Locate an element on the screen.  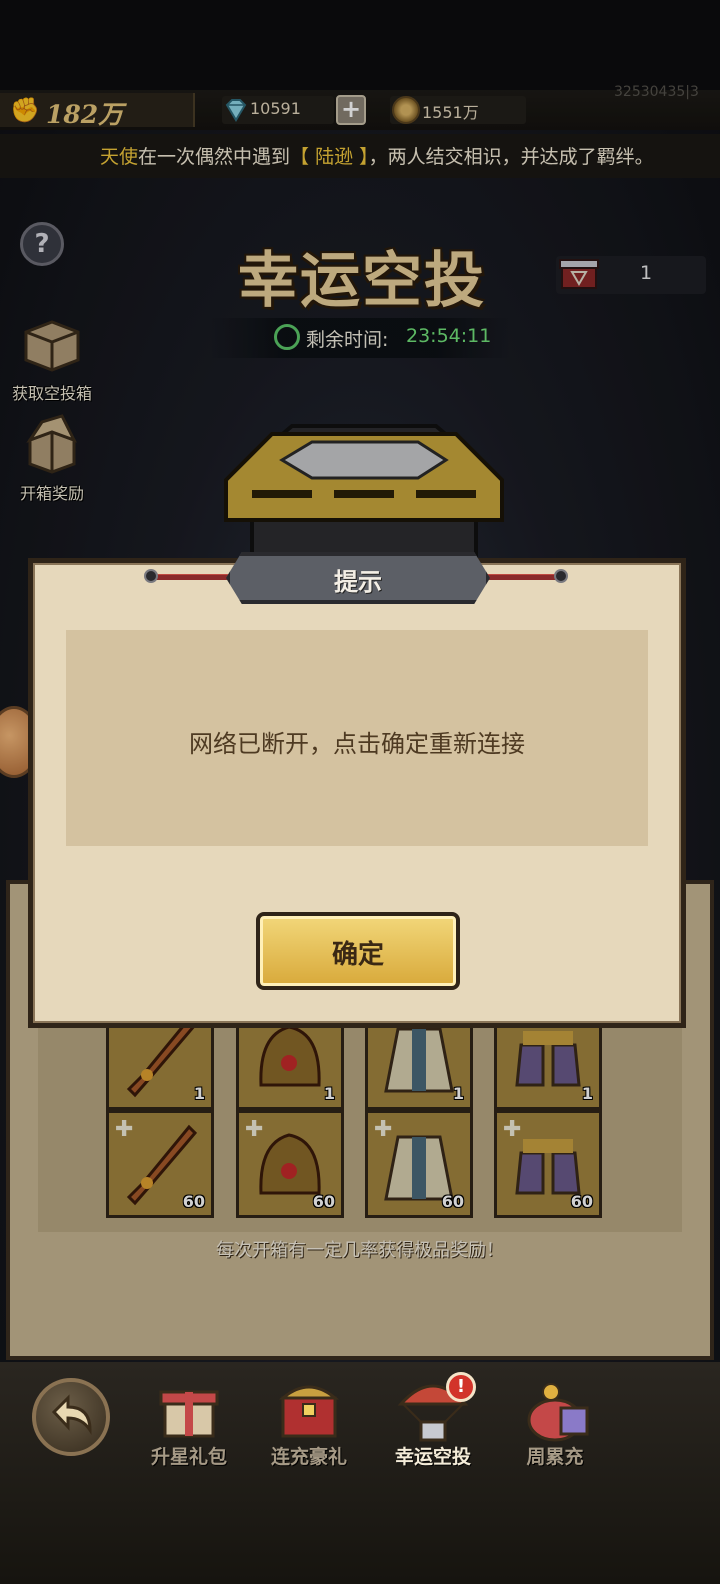
dialog-title: 提示 is located at coordinates (358, 582).